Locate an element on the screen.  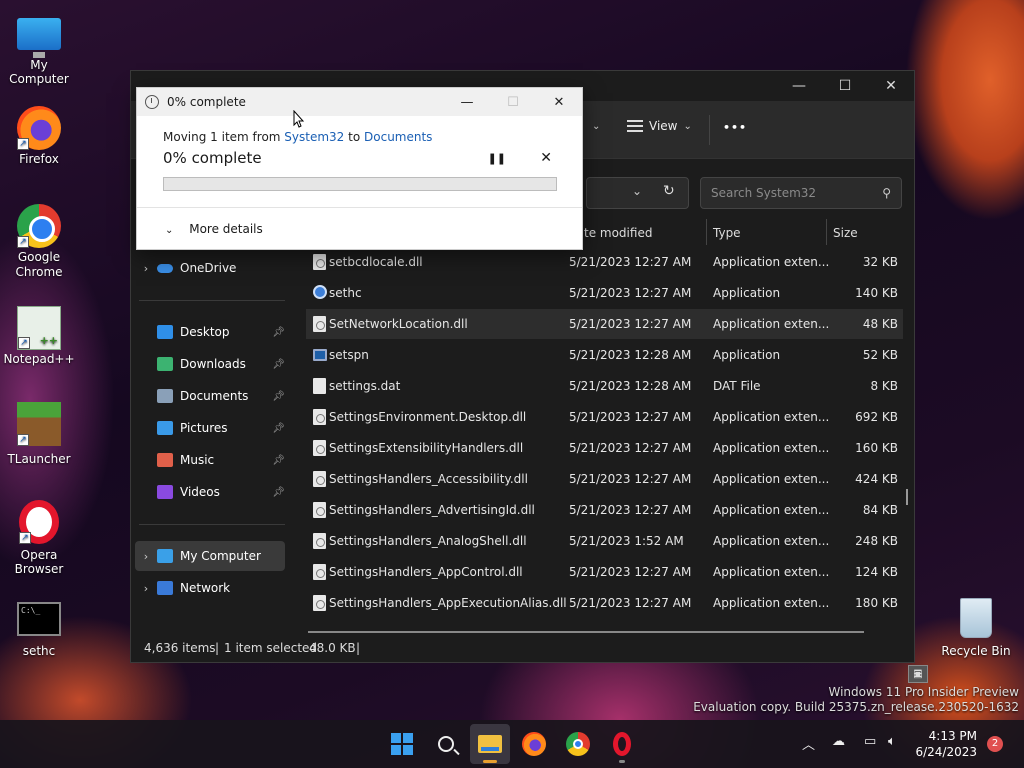
taskbar-firefox is located at coordinates (534, 744).